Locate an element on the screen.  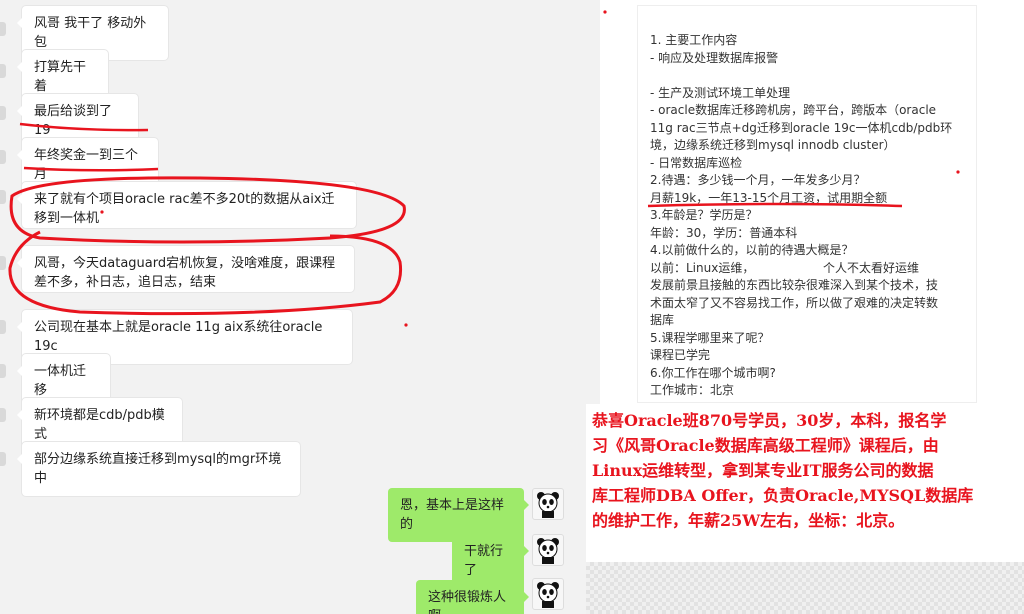
card-line: - 日常数据库巡检 is located at coordinates (696, 162).